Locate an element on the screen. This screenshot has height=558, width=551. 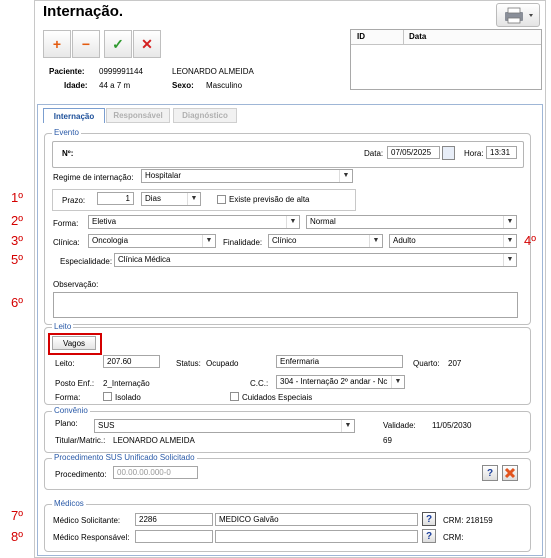
annotation-5: 5º is located at coordinates (17, 259).